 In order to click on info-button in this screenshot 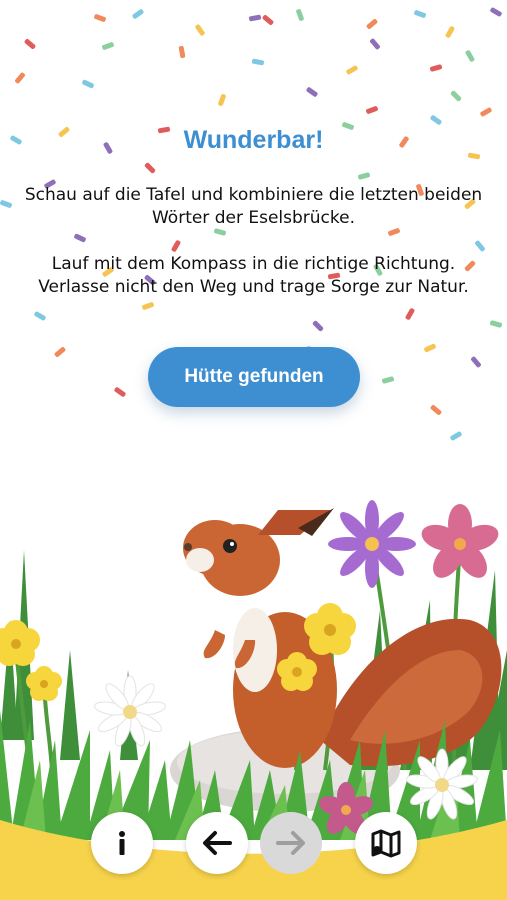, I will do `click(122, 843)`.